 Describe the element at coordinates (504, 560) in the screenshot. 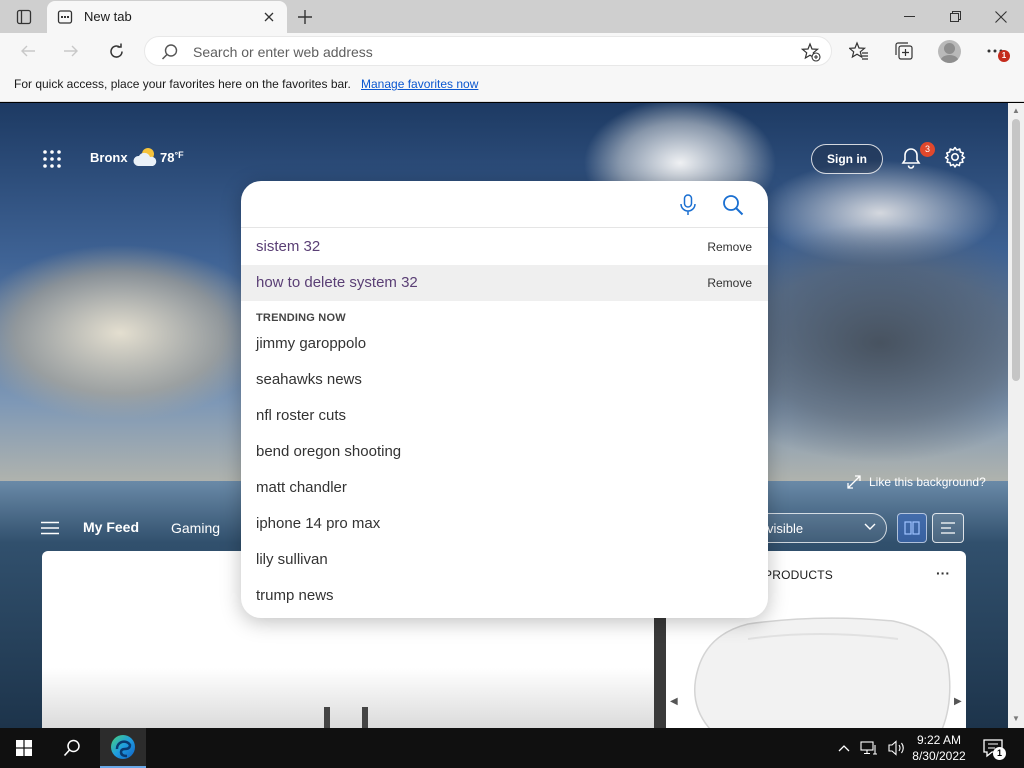

I see `trending-suggestion: lily sullivan` at that location.